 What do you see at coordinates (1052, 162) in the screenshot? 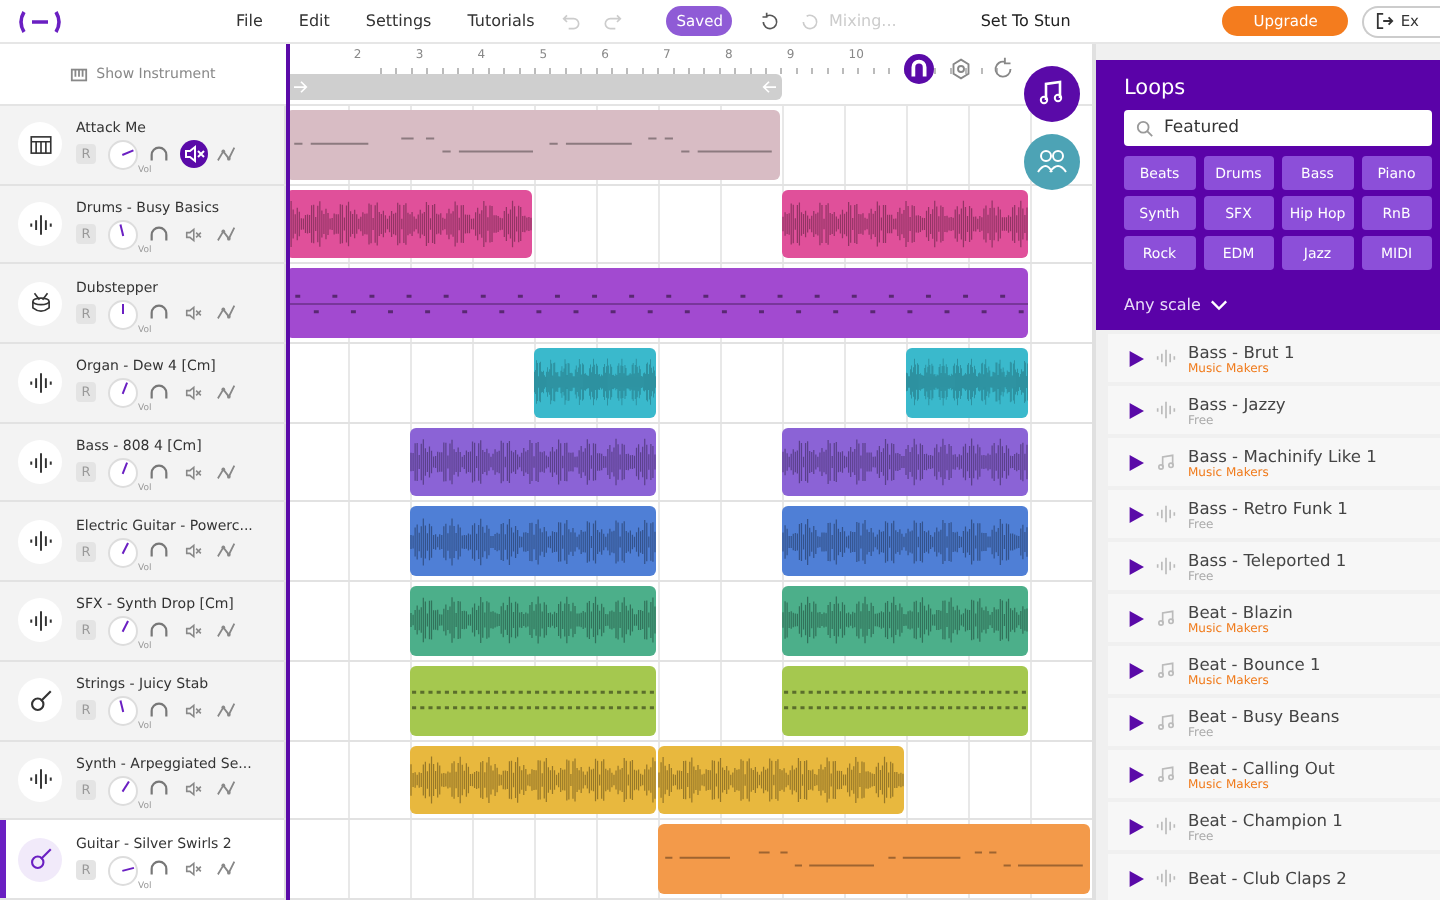
I see `people-button` at bounding box center [1052, 162].